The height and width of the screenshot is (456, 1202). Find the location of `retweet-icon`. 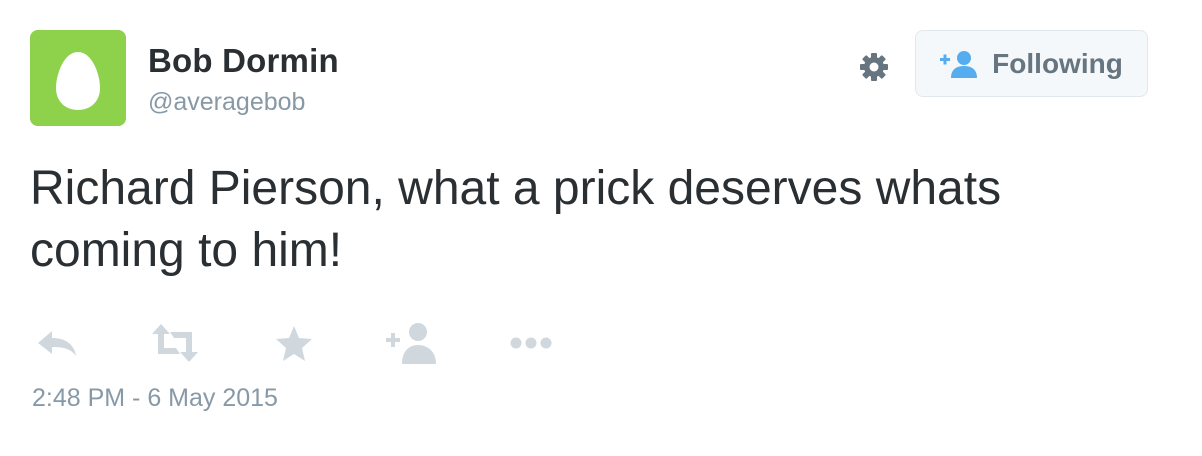

retweet-icon is located at coordinates (175, 343).